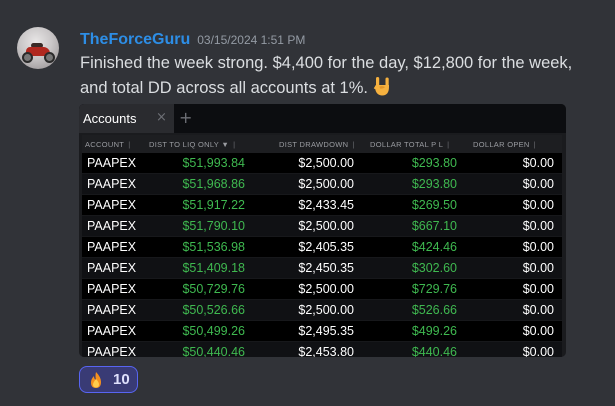 This screenshot has height=406, width=615. What do you see at coordinates (199, 349) in the screenshot?
I see `dist-to-liq-cell: $50,440.46` at bounding box center [199, 349].